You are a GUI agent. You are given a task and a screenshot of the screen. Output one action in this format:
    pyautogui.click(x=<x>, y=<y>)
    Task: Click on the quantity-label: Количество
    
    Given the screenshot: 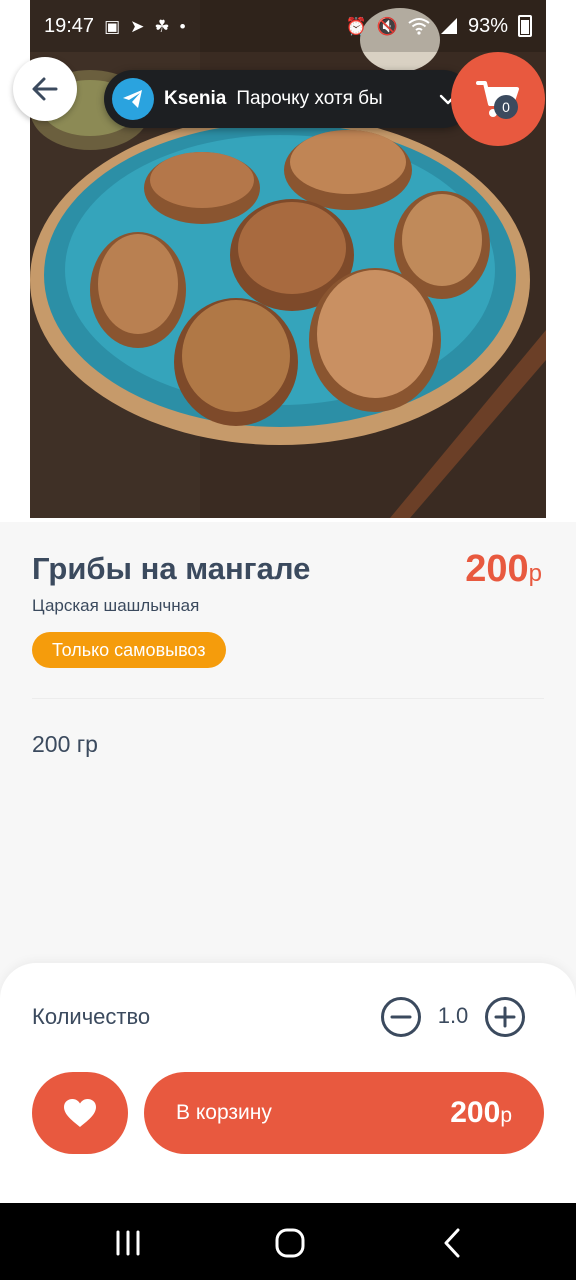 What is the action you would take?
    pyautogui.click(x=91, y=1016)
    